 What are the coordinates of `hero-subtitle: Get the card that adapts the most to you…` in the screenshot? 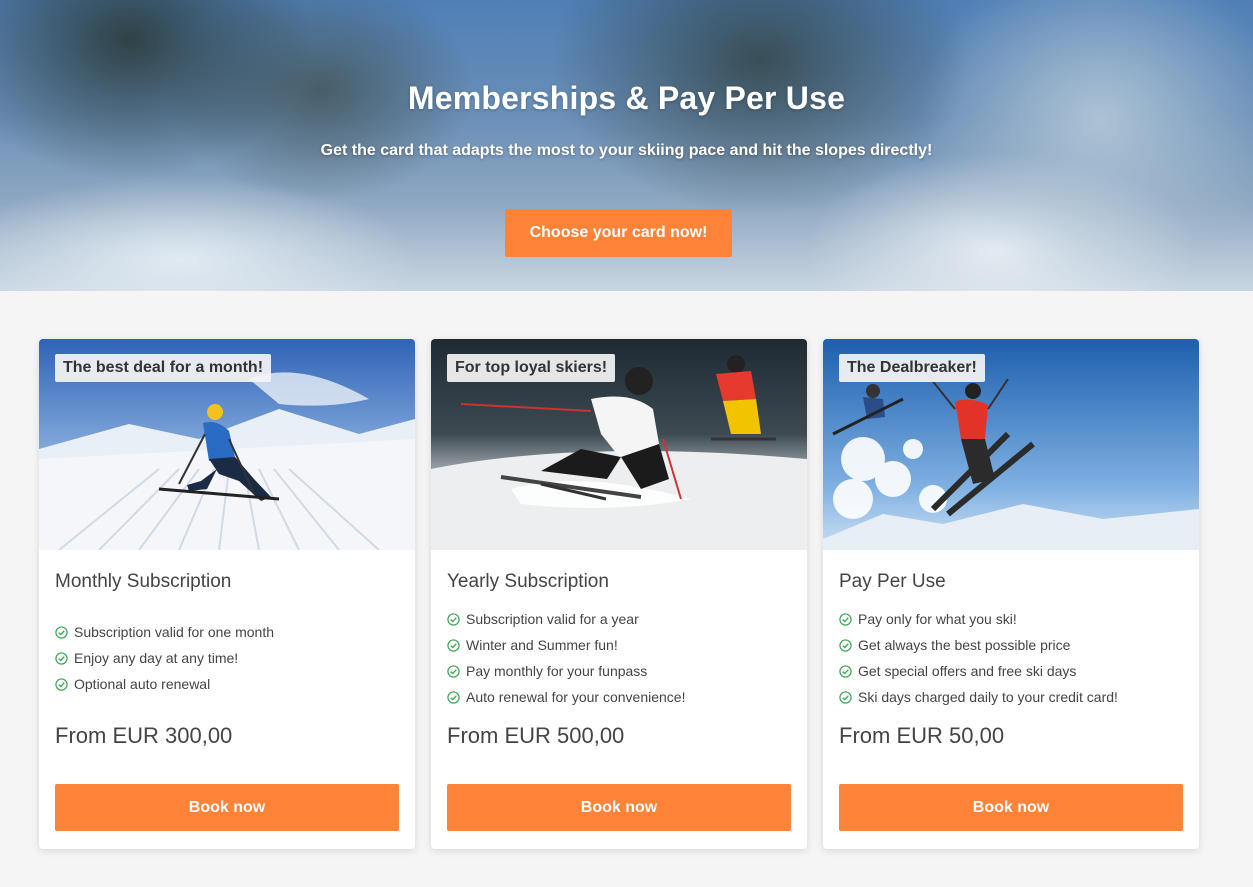 It's located at (626, 150).